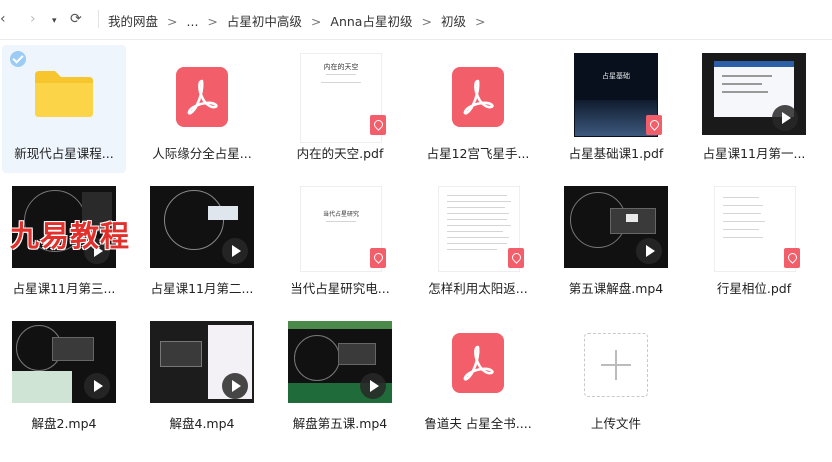 The image size is (832, 462). What do you see at coordinates (340, 152) in the screenshot?
I see `file-name: 内在的天空.pdf` at bounding box center [340, 152].